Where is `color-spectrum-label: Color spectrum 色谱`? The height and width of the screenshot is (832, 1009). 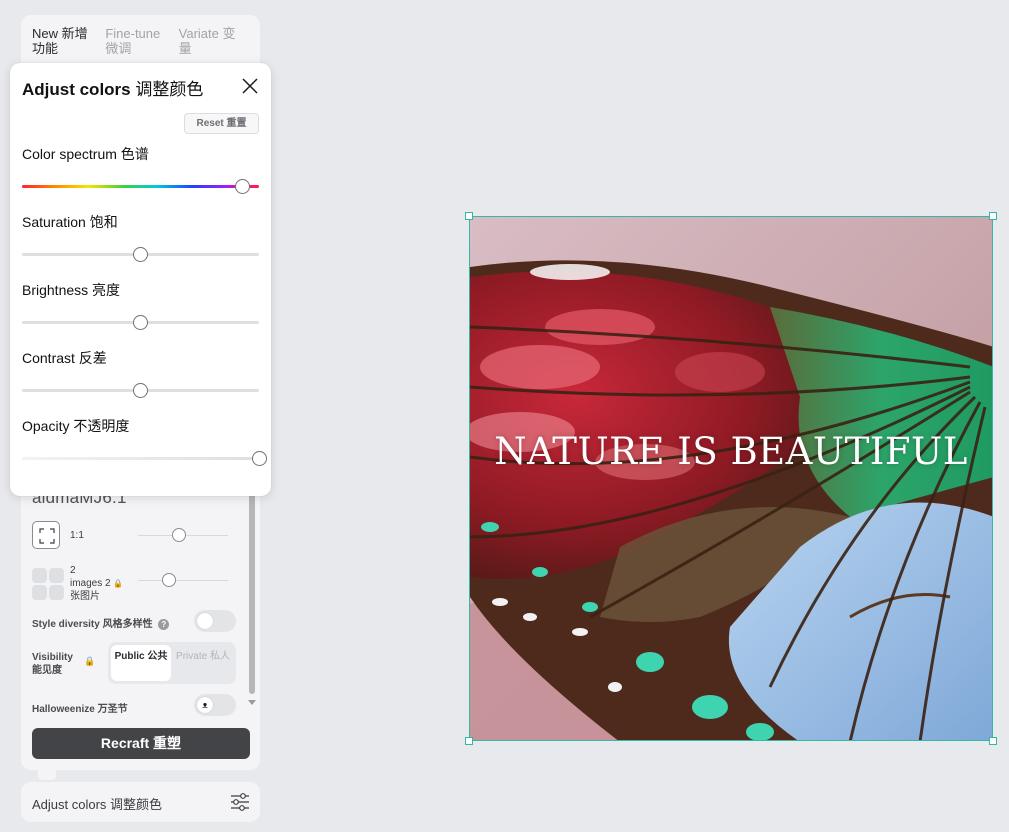
color-spectrum-label: Color spectrum 色谱 is located at coordinates (85, 154).